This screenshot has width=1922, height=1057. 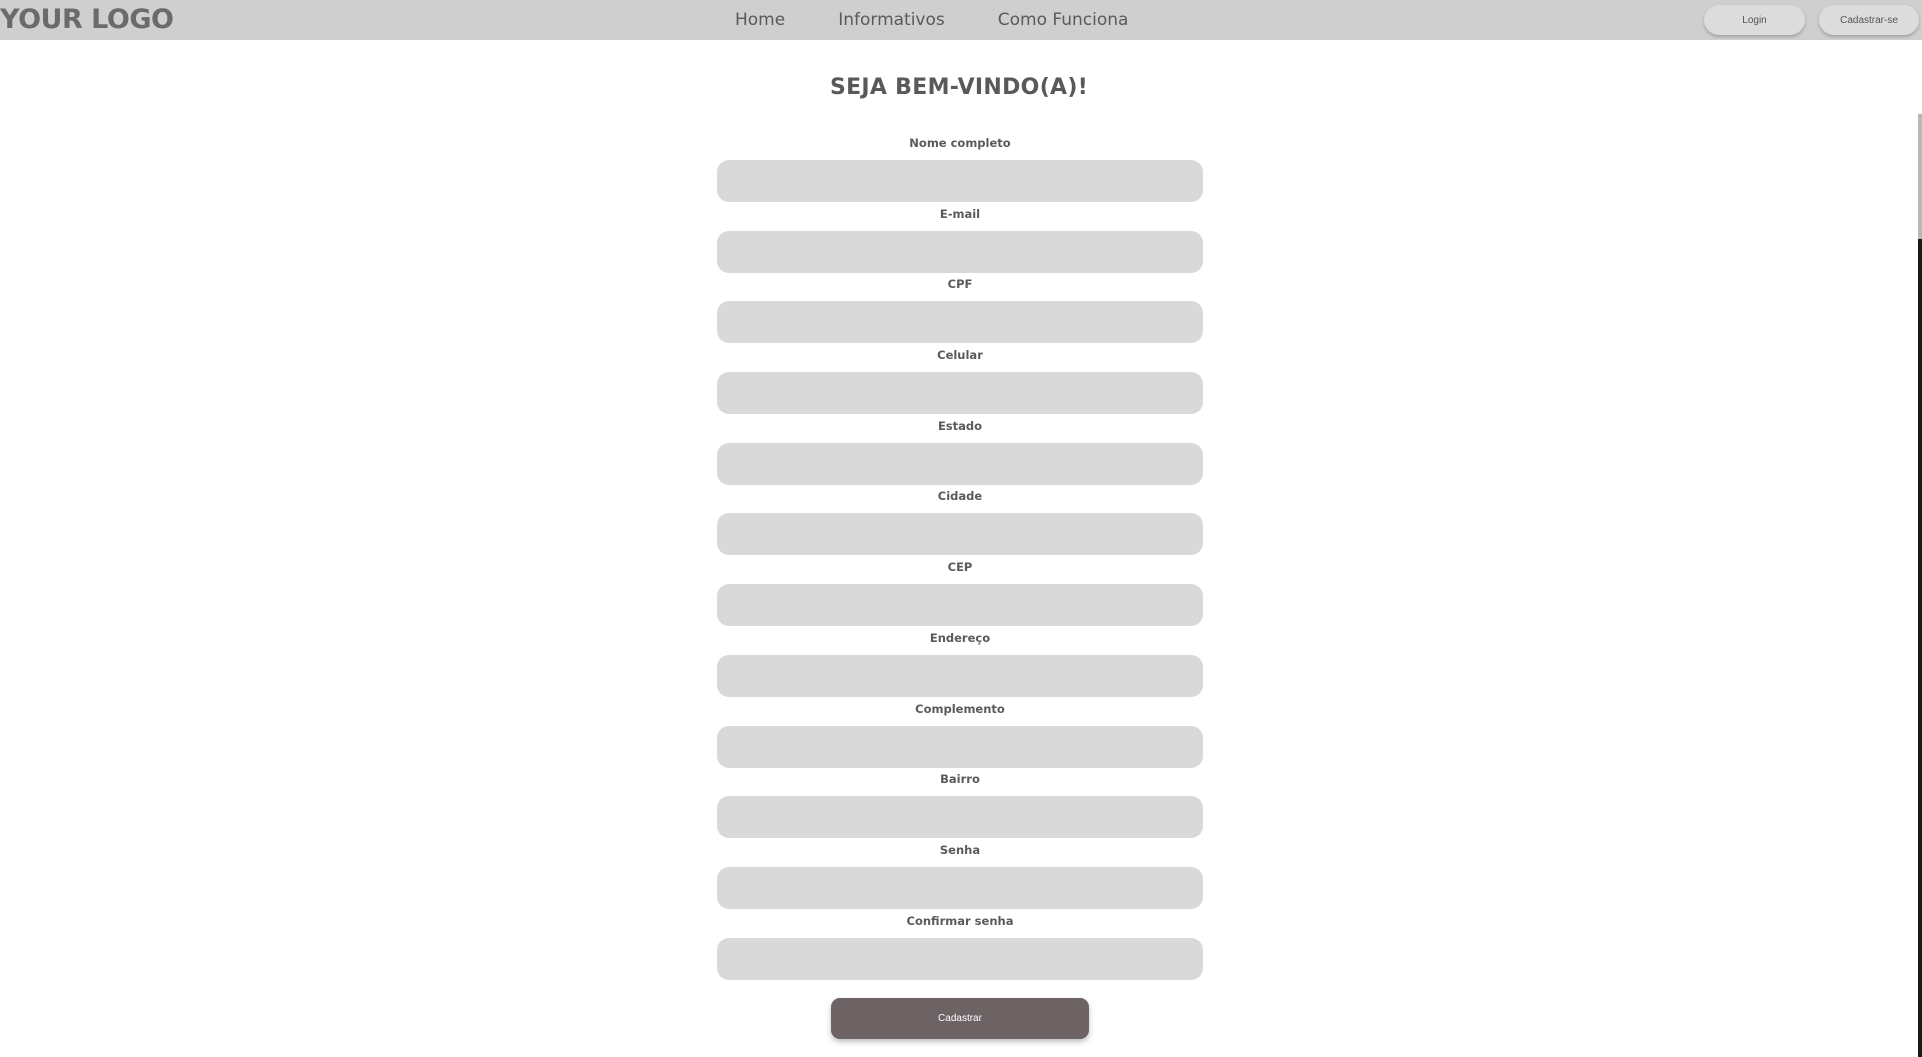 What do you see at coordinates (960, 1018) in the screenshot?
I see `cadastrar-button: Cadastrar` at bounding box center [960, 1018].